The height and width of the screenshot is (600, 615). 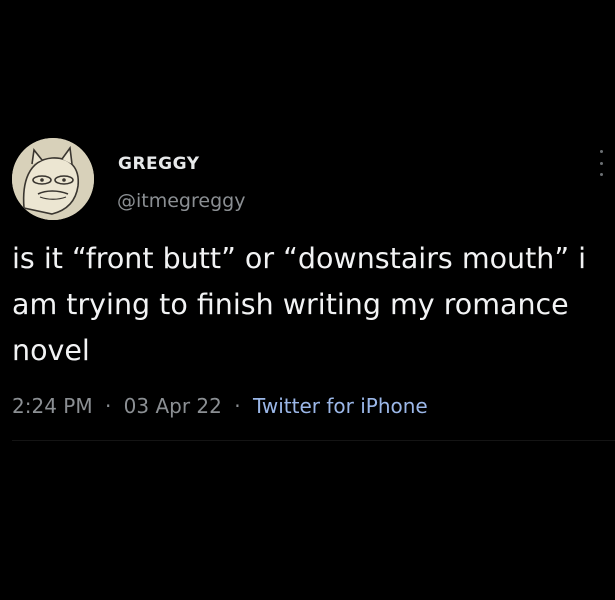 I want to click on cartoon-face-avatar-icon, so click(x=53, y=179).